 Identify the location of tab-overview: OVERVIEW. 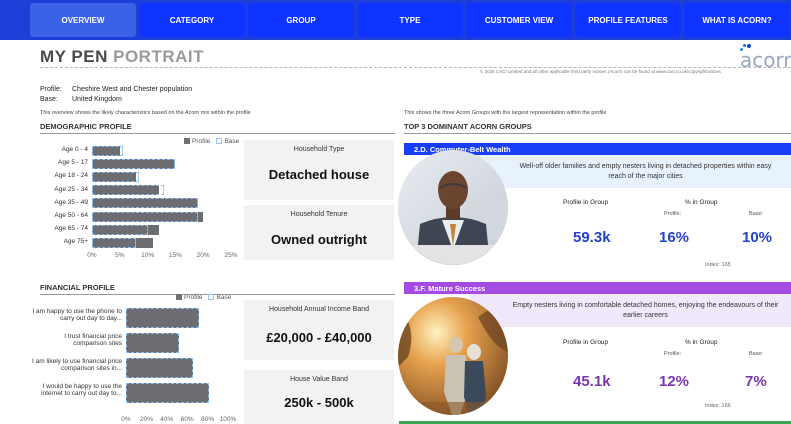
(83, 20).